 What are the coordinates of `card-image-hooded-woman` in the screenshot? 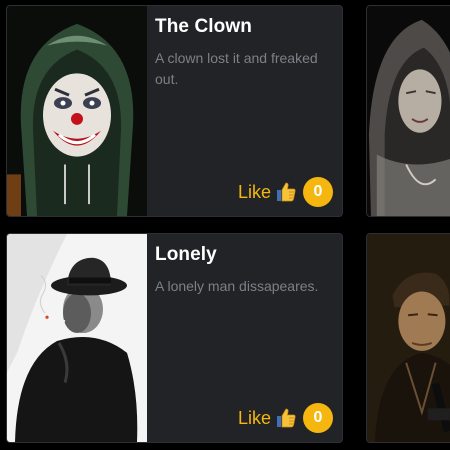 It's located at (408, 111).